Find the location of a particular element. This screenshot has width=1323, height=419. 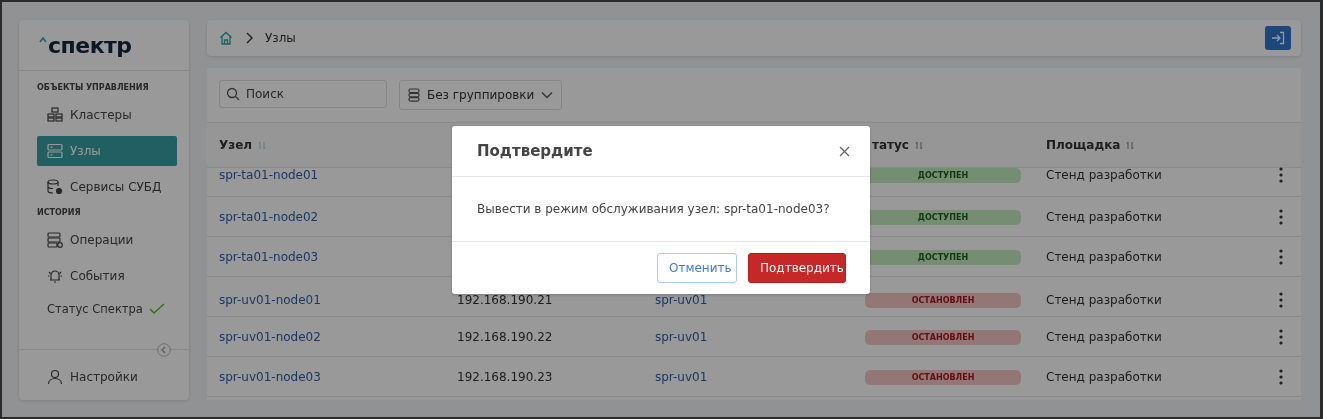

node-link: spr-uv01-node03 is located at coordinates (270, 376).